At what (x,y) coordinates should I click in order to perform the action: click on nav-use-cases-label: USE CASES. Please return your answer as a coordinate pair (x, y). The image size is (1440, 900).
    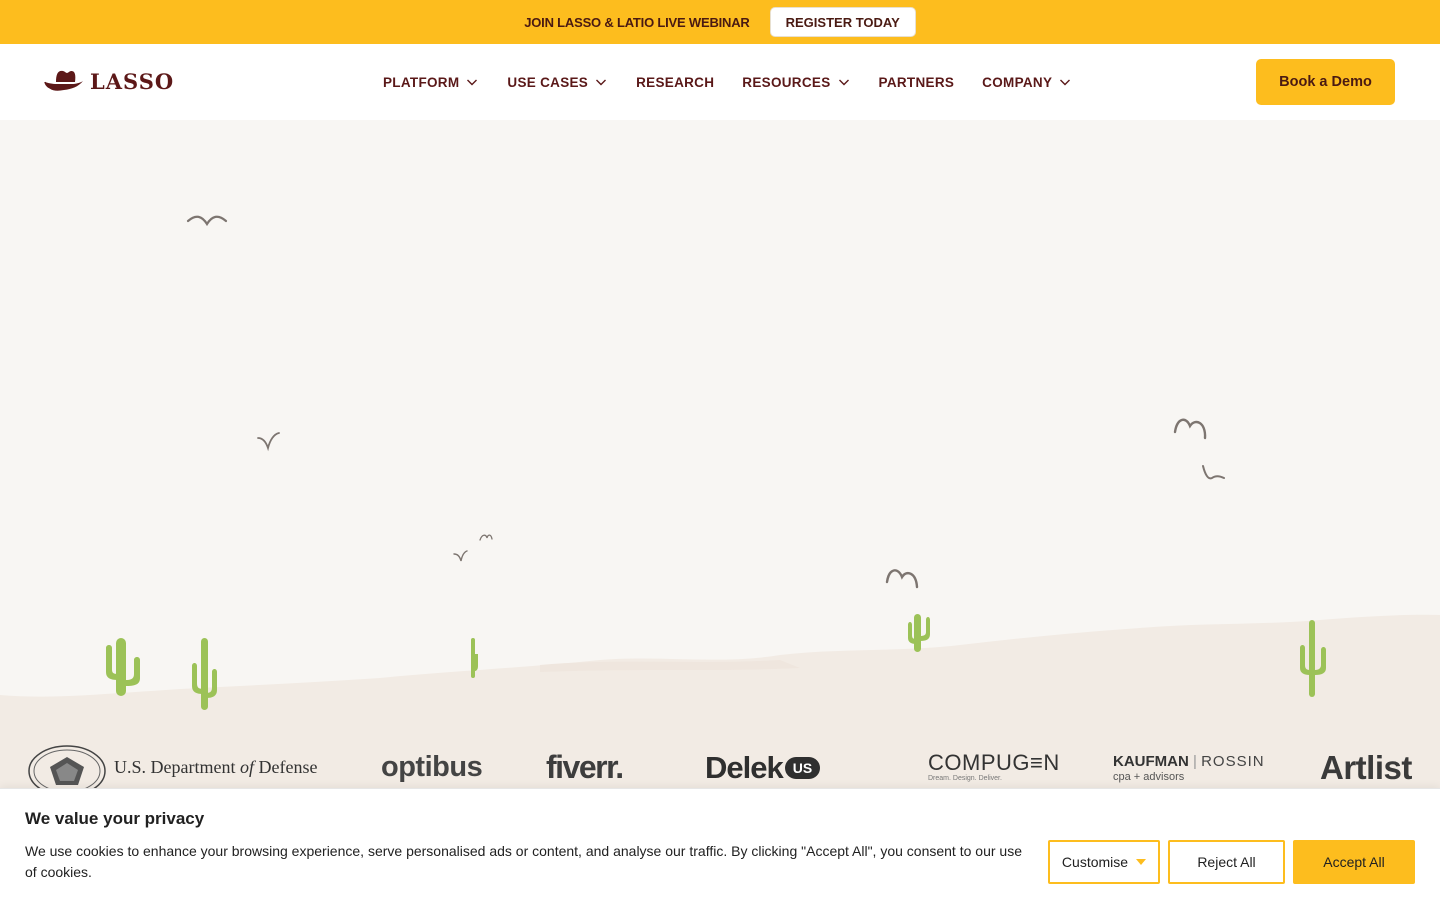
    Looking at the image, I should click on (548, 82).